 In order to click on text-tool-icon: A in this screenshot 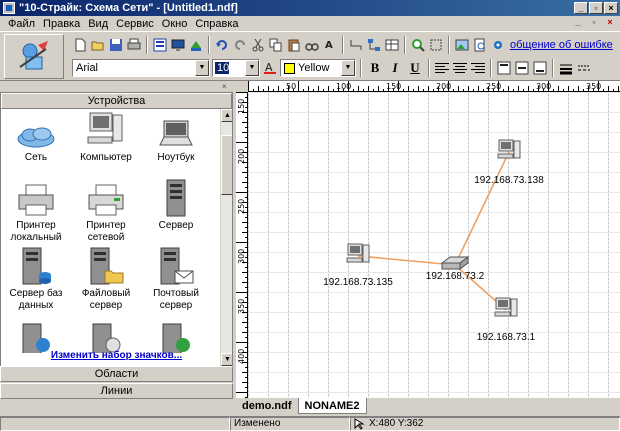, I will do `click(330, 45)`.